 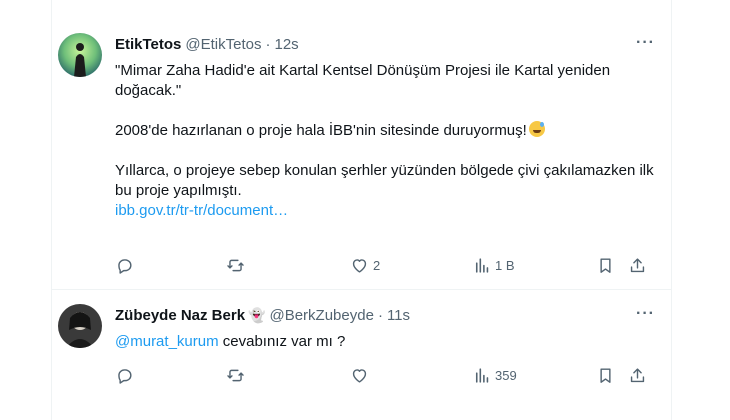 I want to click on action-bar: 2 1 B, so click(x=386, y=267).